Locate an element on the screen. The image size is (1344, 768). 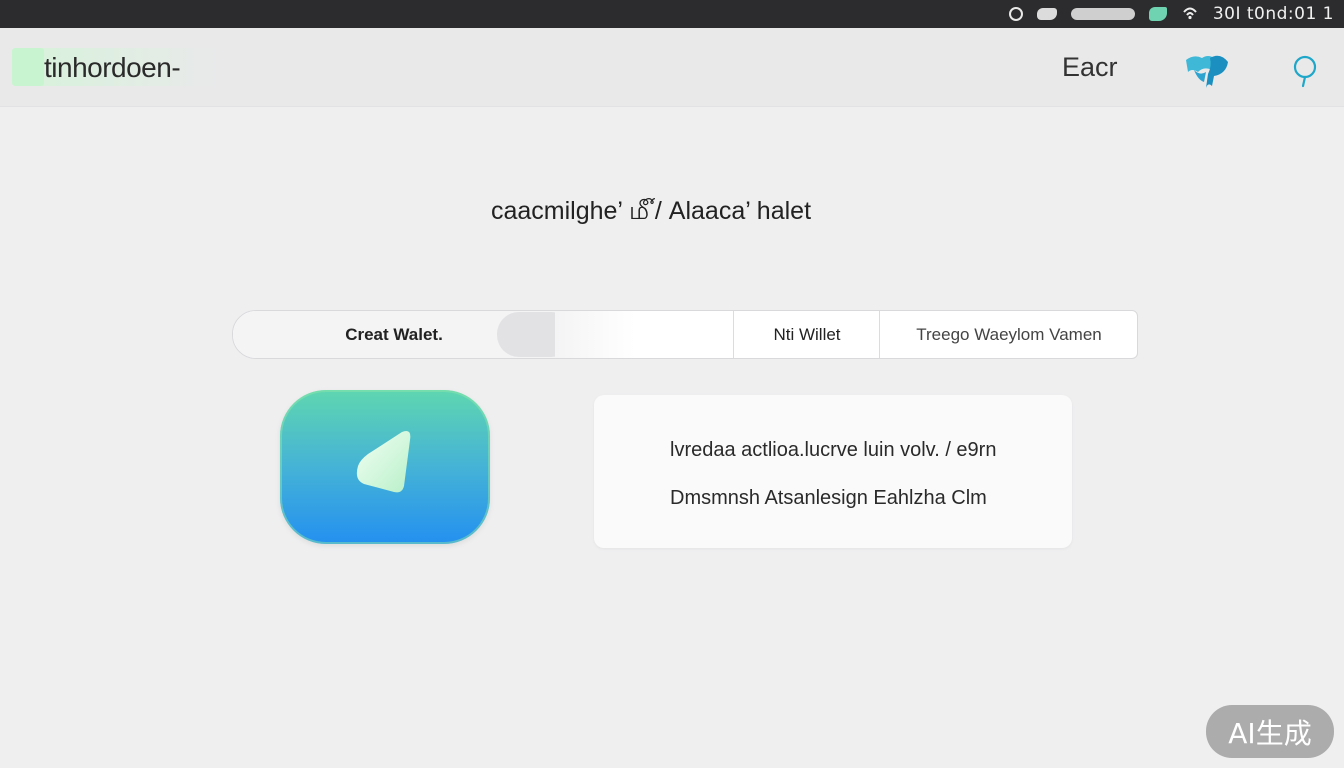
wallet-icon is located at coordinates (383, 462).